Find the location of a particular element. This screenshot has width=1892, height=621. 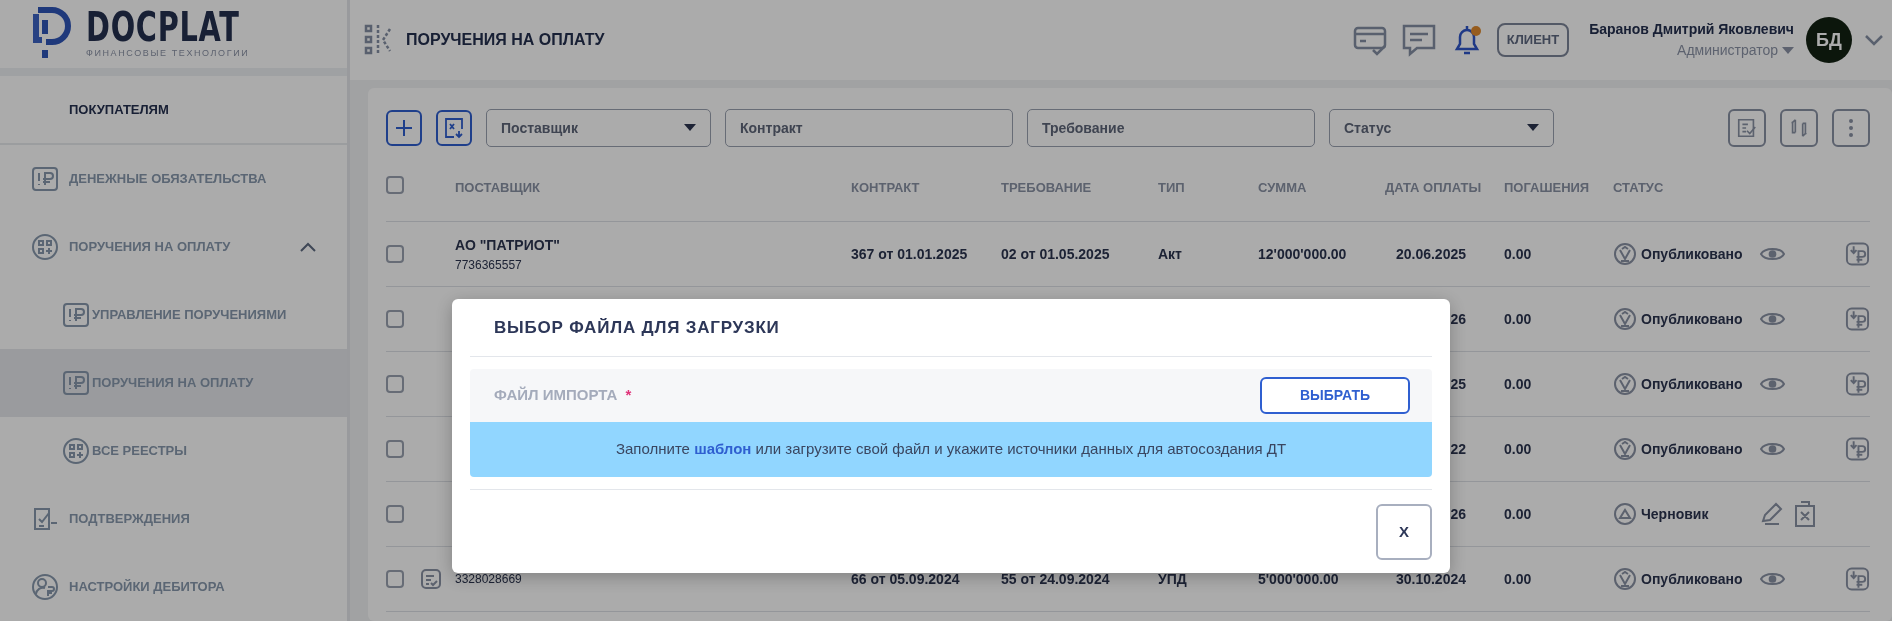

column-header: ТИП is located at coordinates (1171, 187).